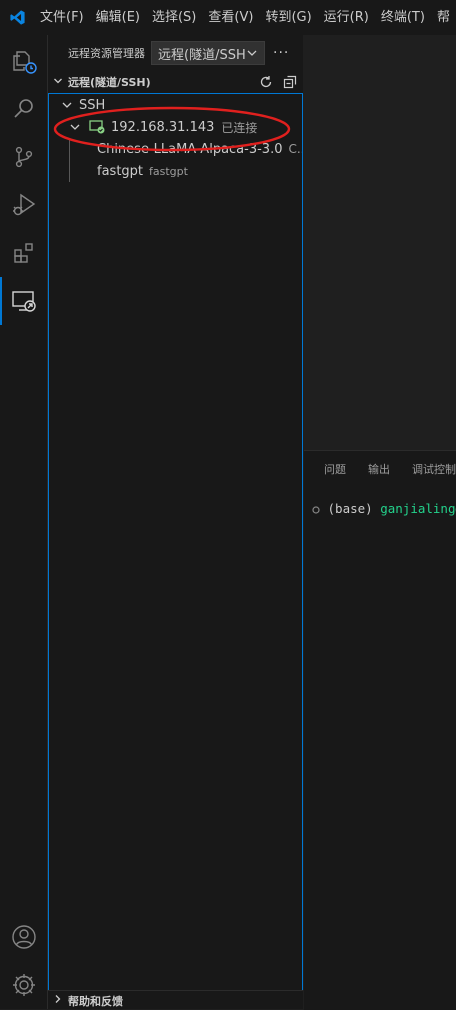 The image size is (456, 1010). Describe the element at coordinates (24, 522) in the screenshot. I see `activity-bar` at that location.